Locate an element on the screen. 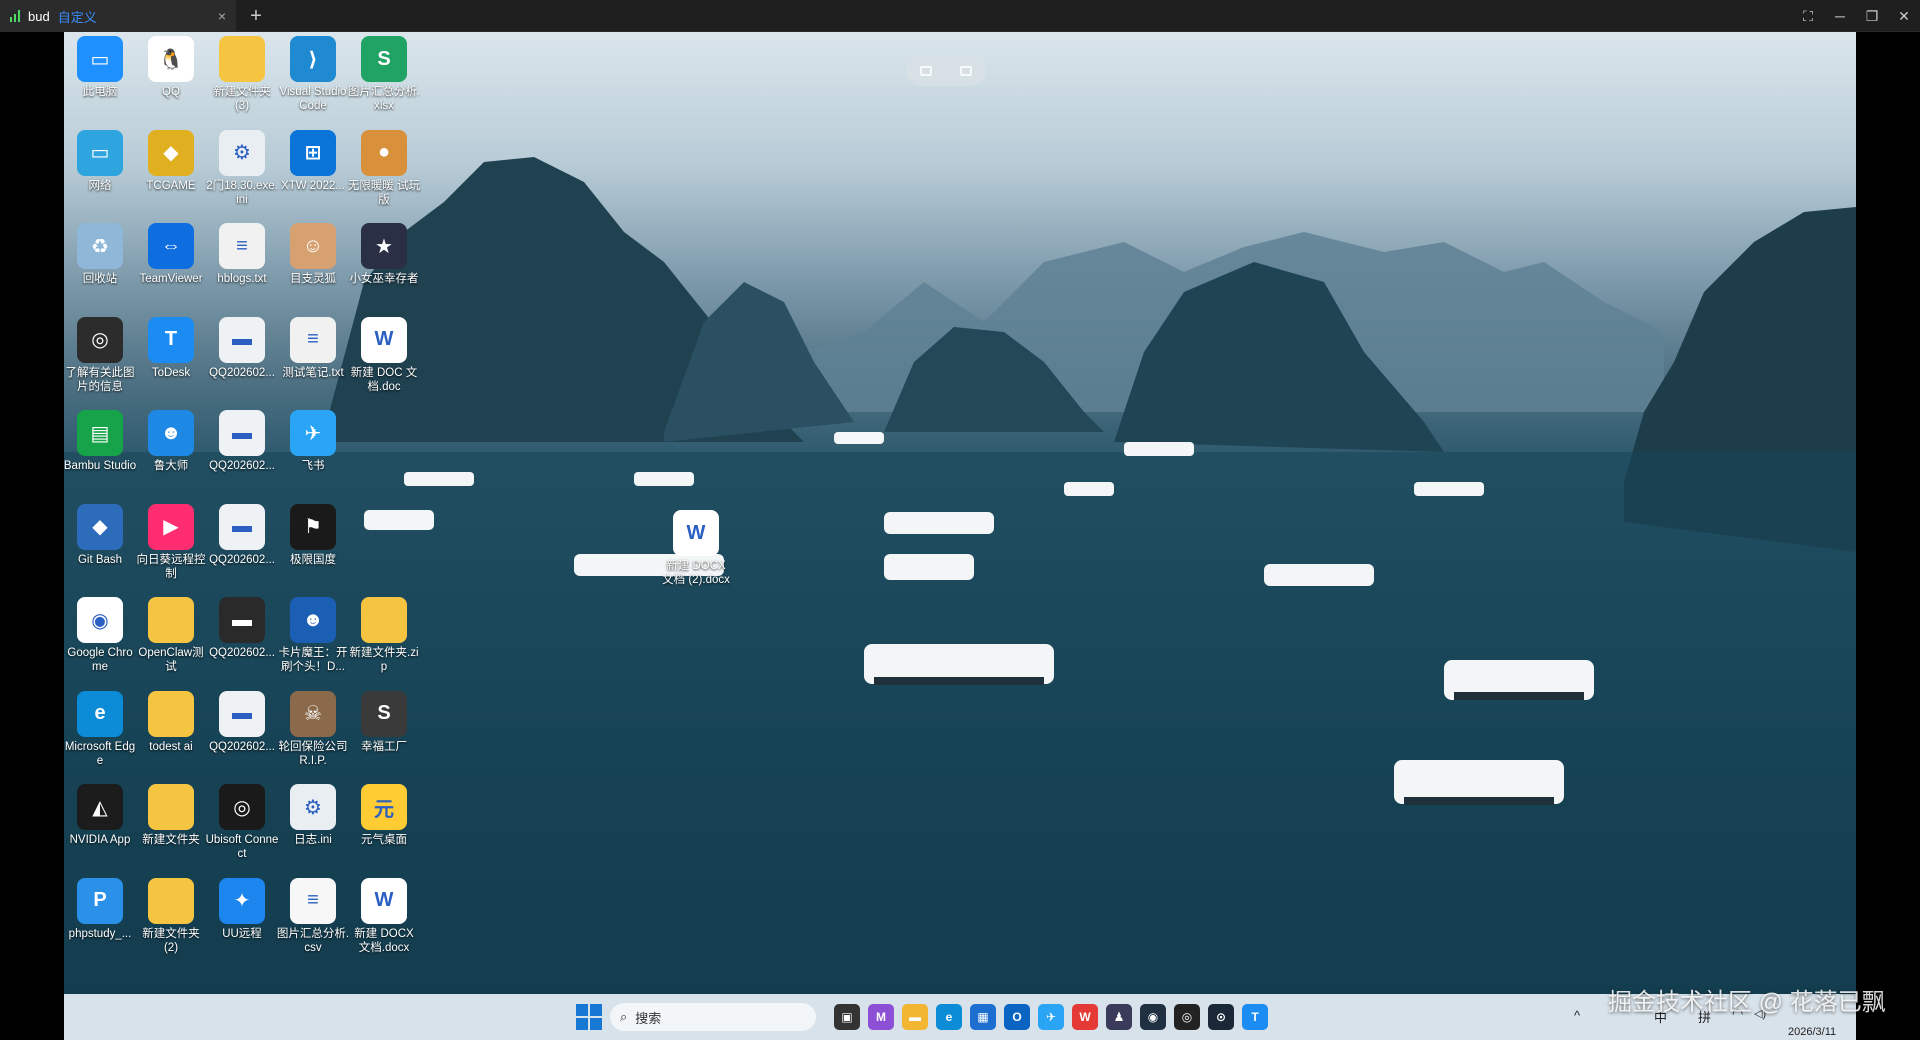  desktop-icon: e Microsoft Edge is located at coordinates (100, 729).